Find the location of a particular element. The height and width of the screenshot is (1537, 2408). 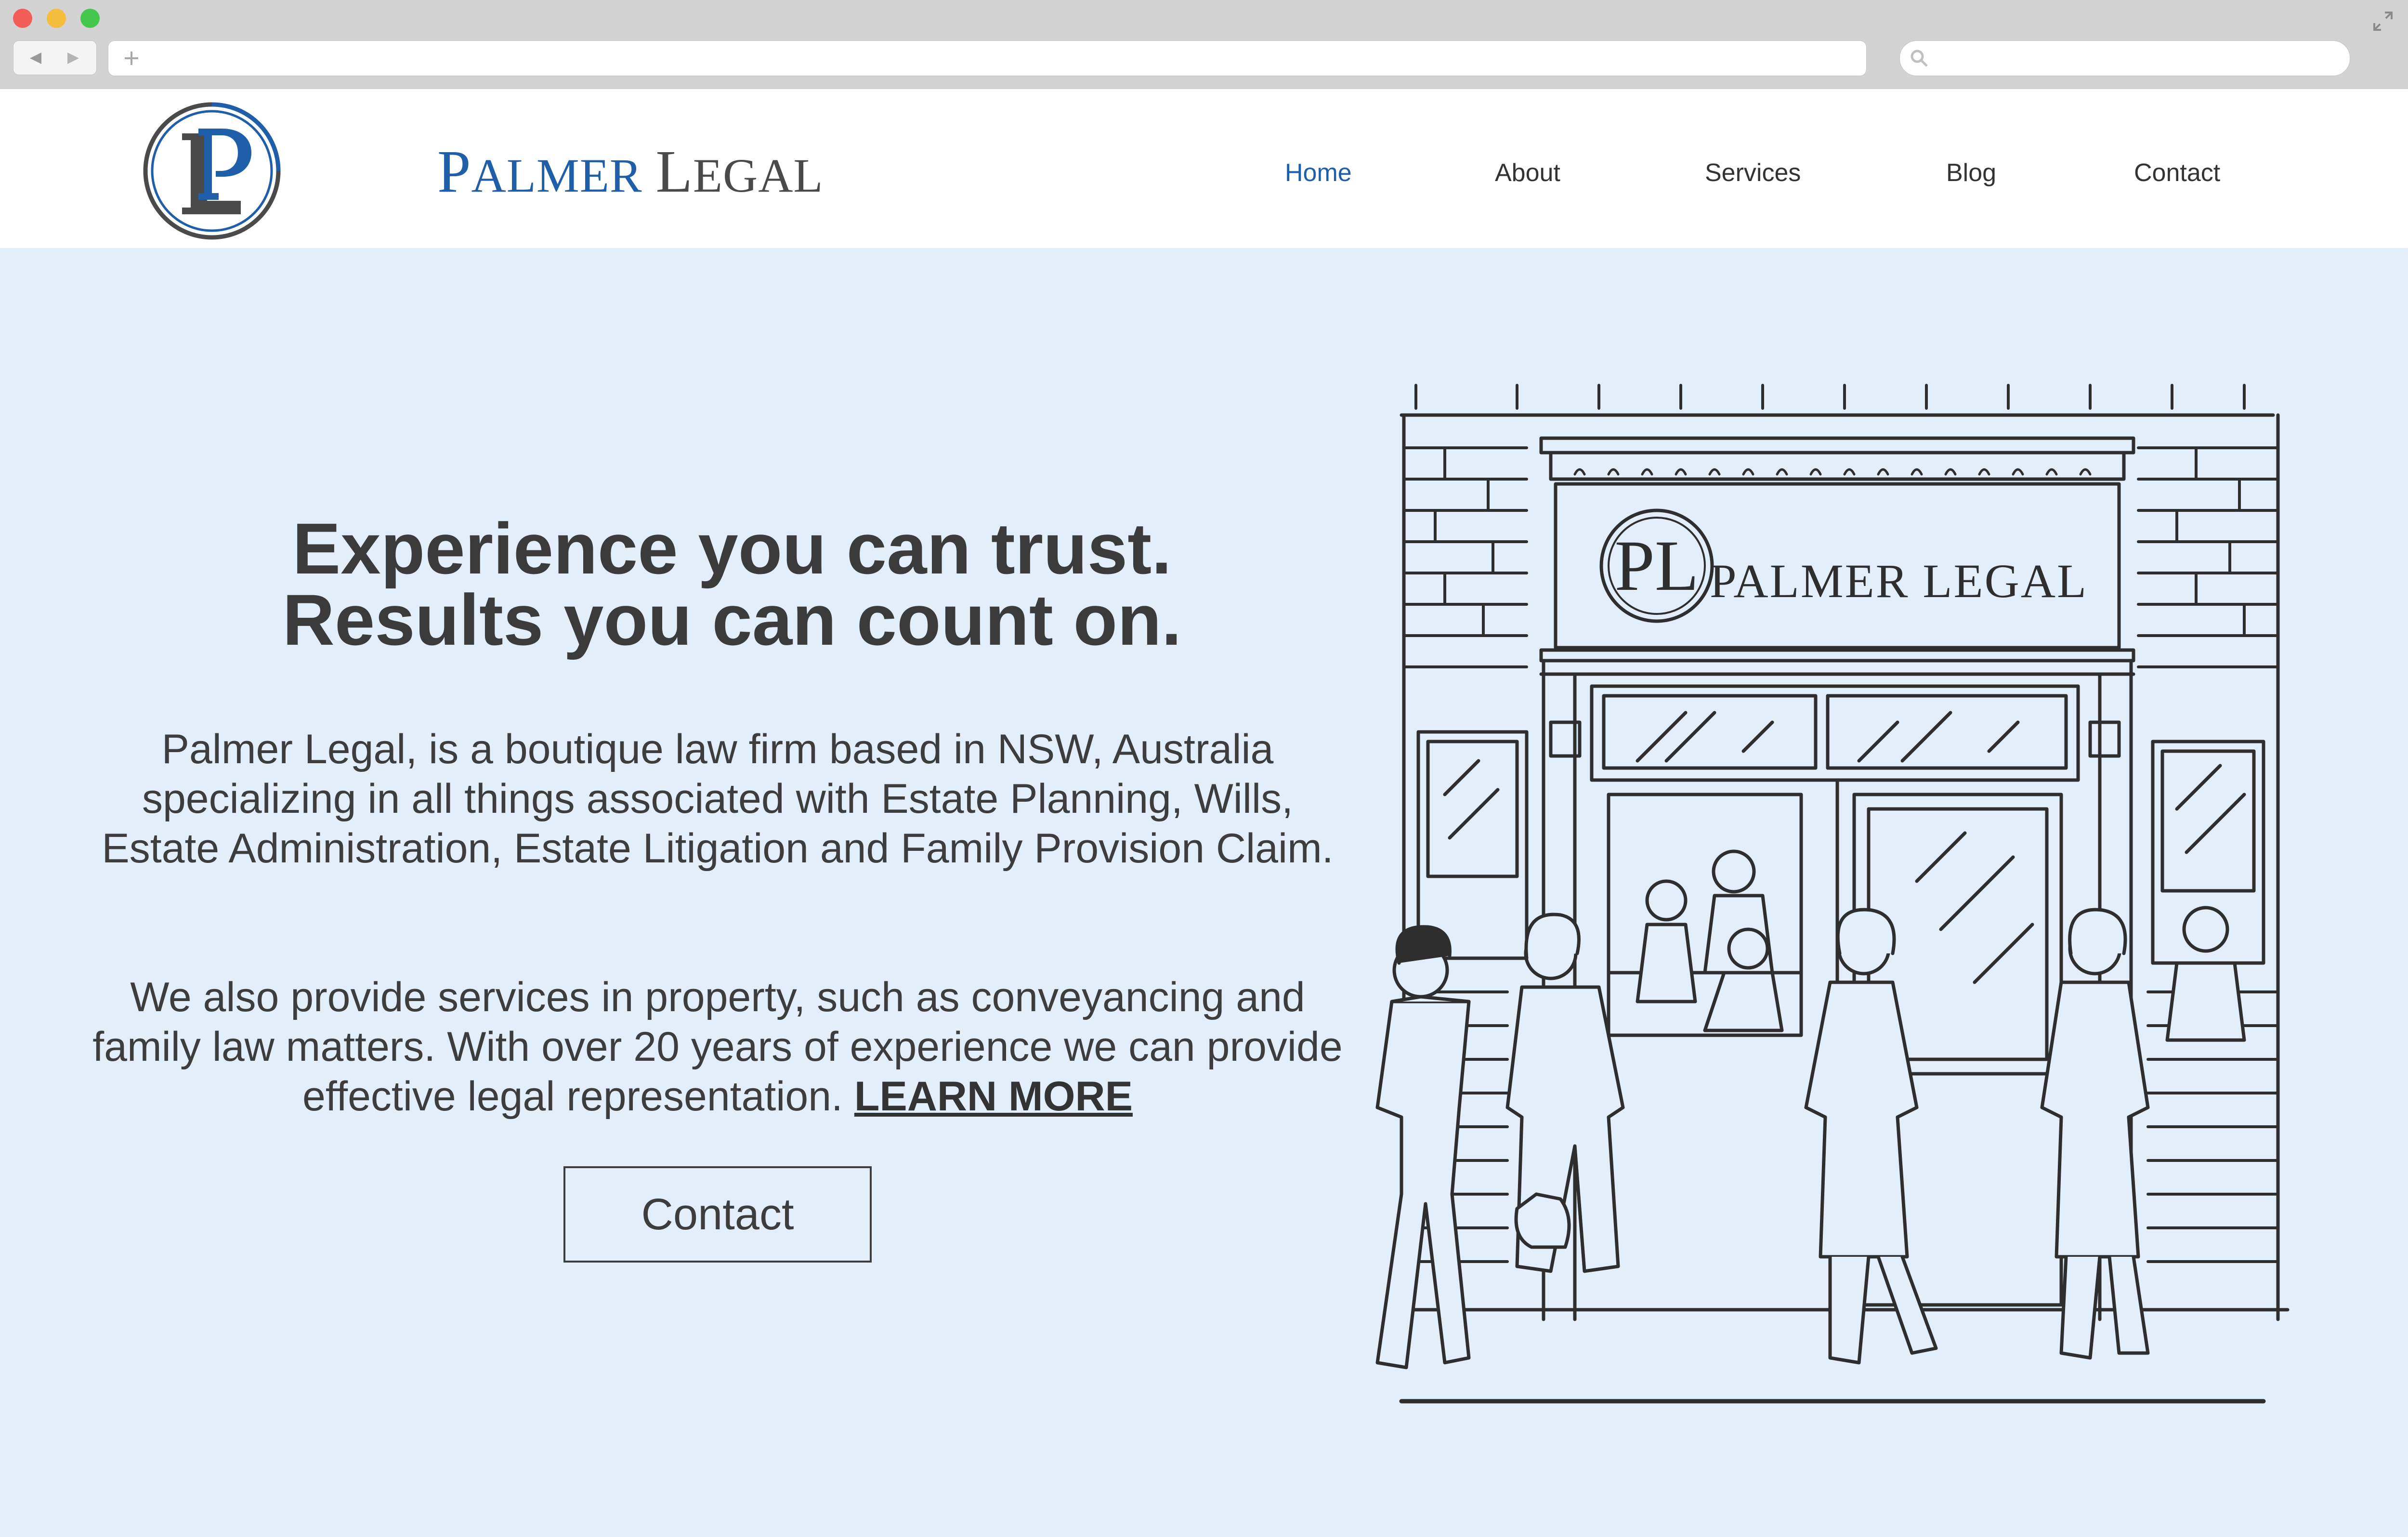

browser-search-field is located at coordinates (2124, 58).